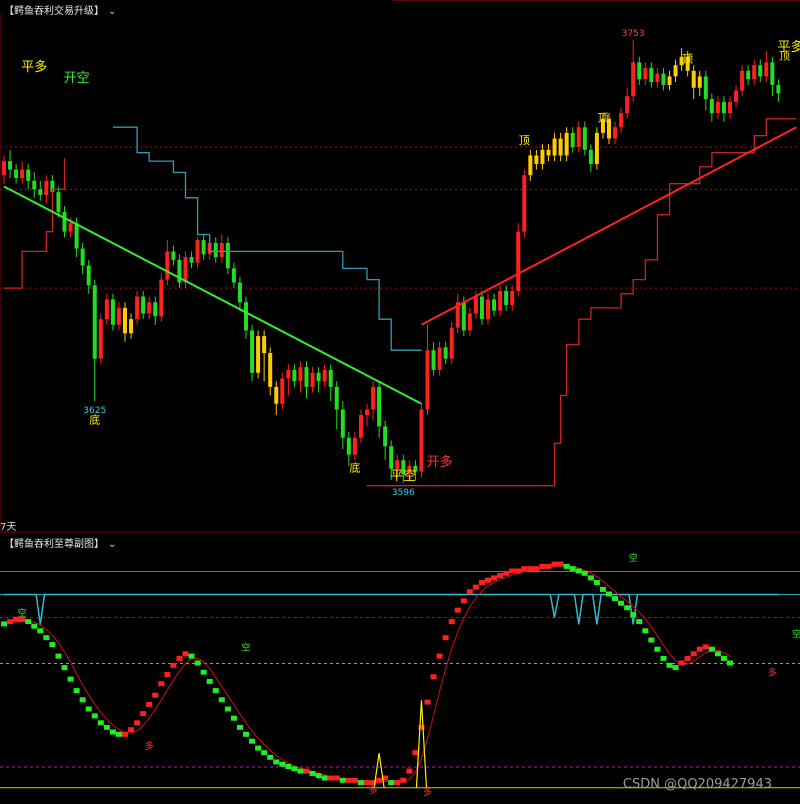 This screenshot has width=800, height=804. Describe the element at coordinates (687, 58) in the screenshot. I see `signal-label: 顶` at that location.